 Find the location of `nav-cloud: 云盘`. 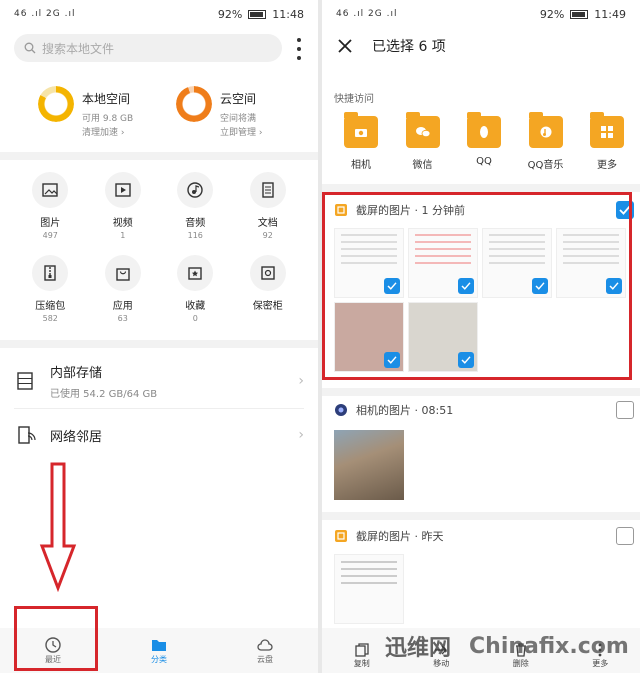

nav-cloud: 云盘 is located at coordinates (265, 650).